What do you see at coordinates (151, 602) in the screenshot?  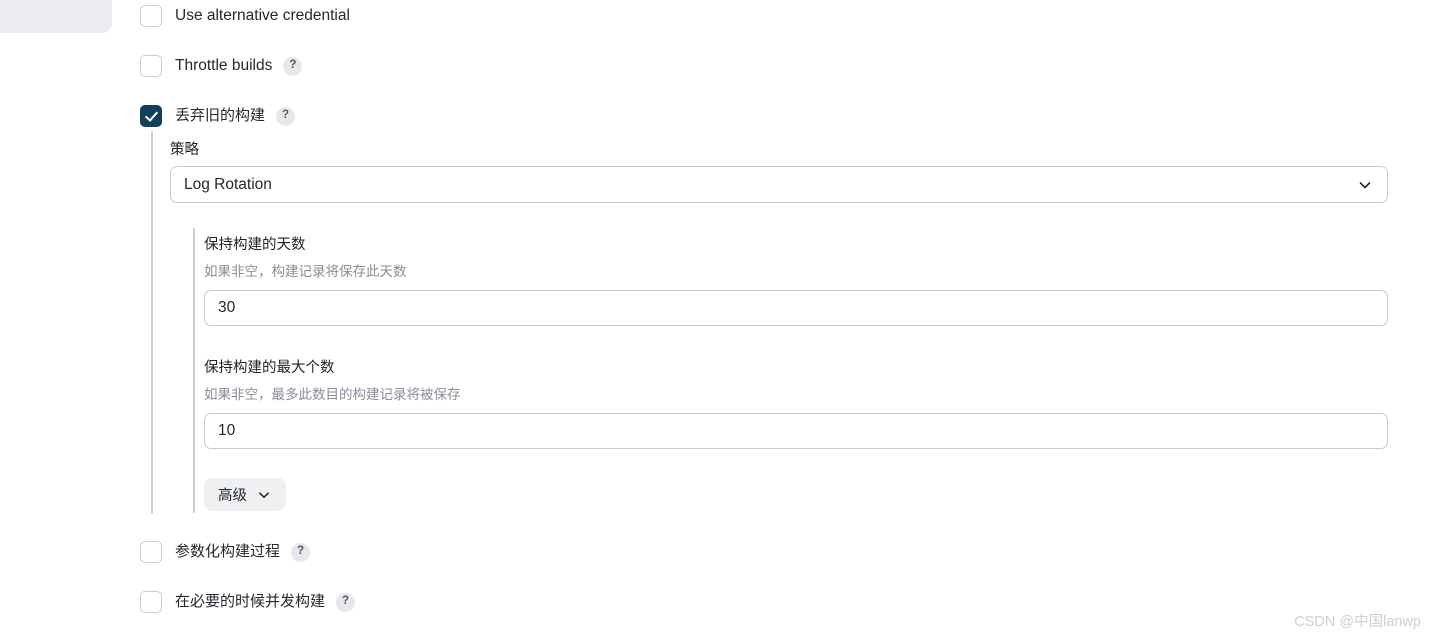 I see `checkbox-concurrent-builds` at bounding box center [151, 602].